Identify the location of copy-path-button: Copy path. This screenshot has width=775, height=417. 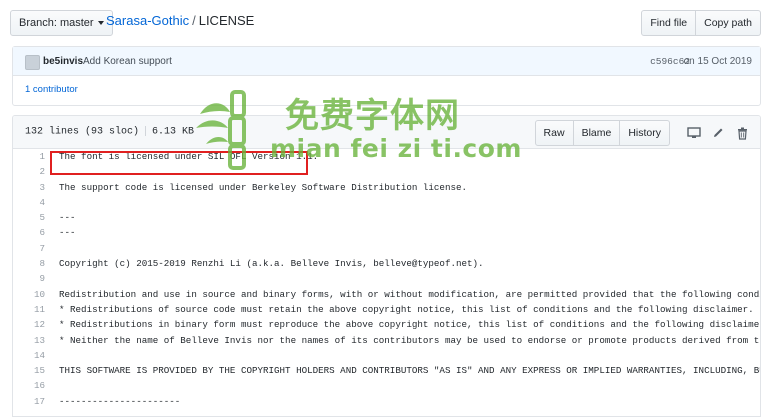
(728, 23).